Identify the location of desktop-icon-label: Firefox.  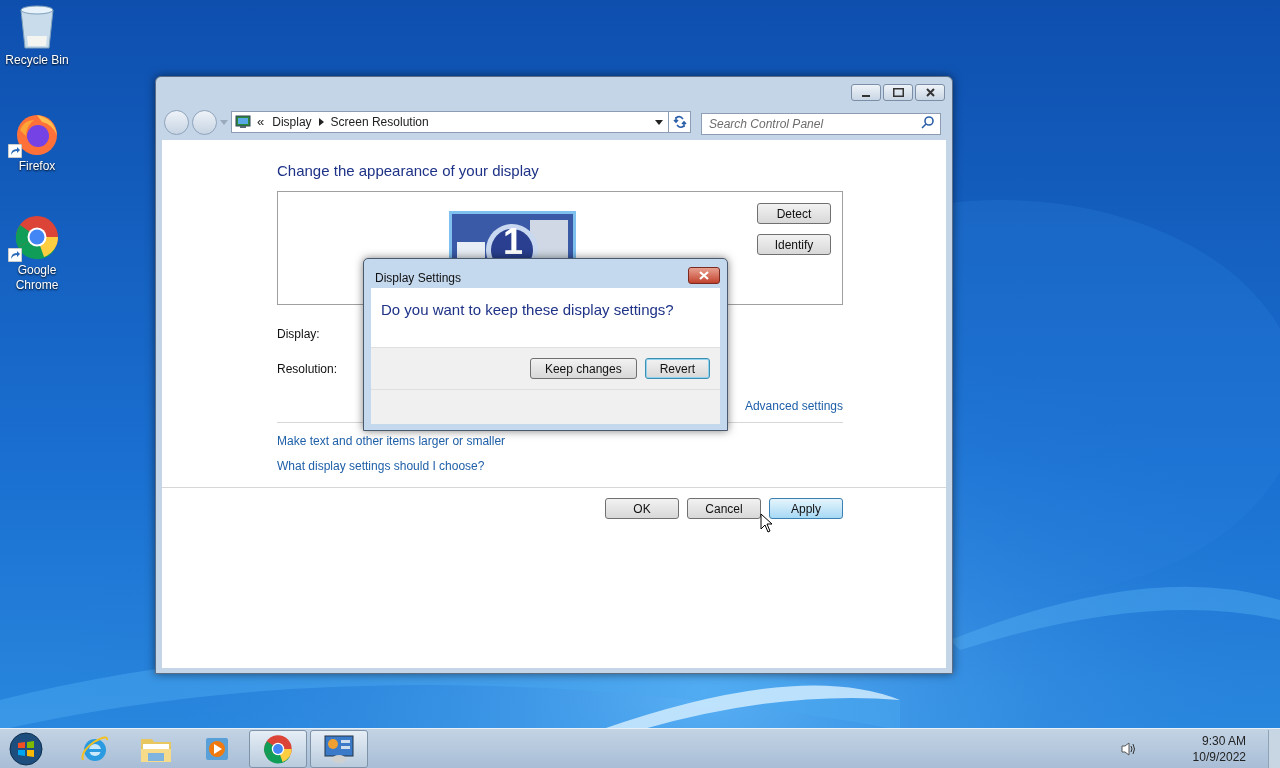
(37, 166).